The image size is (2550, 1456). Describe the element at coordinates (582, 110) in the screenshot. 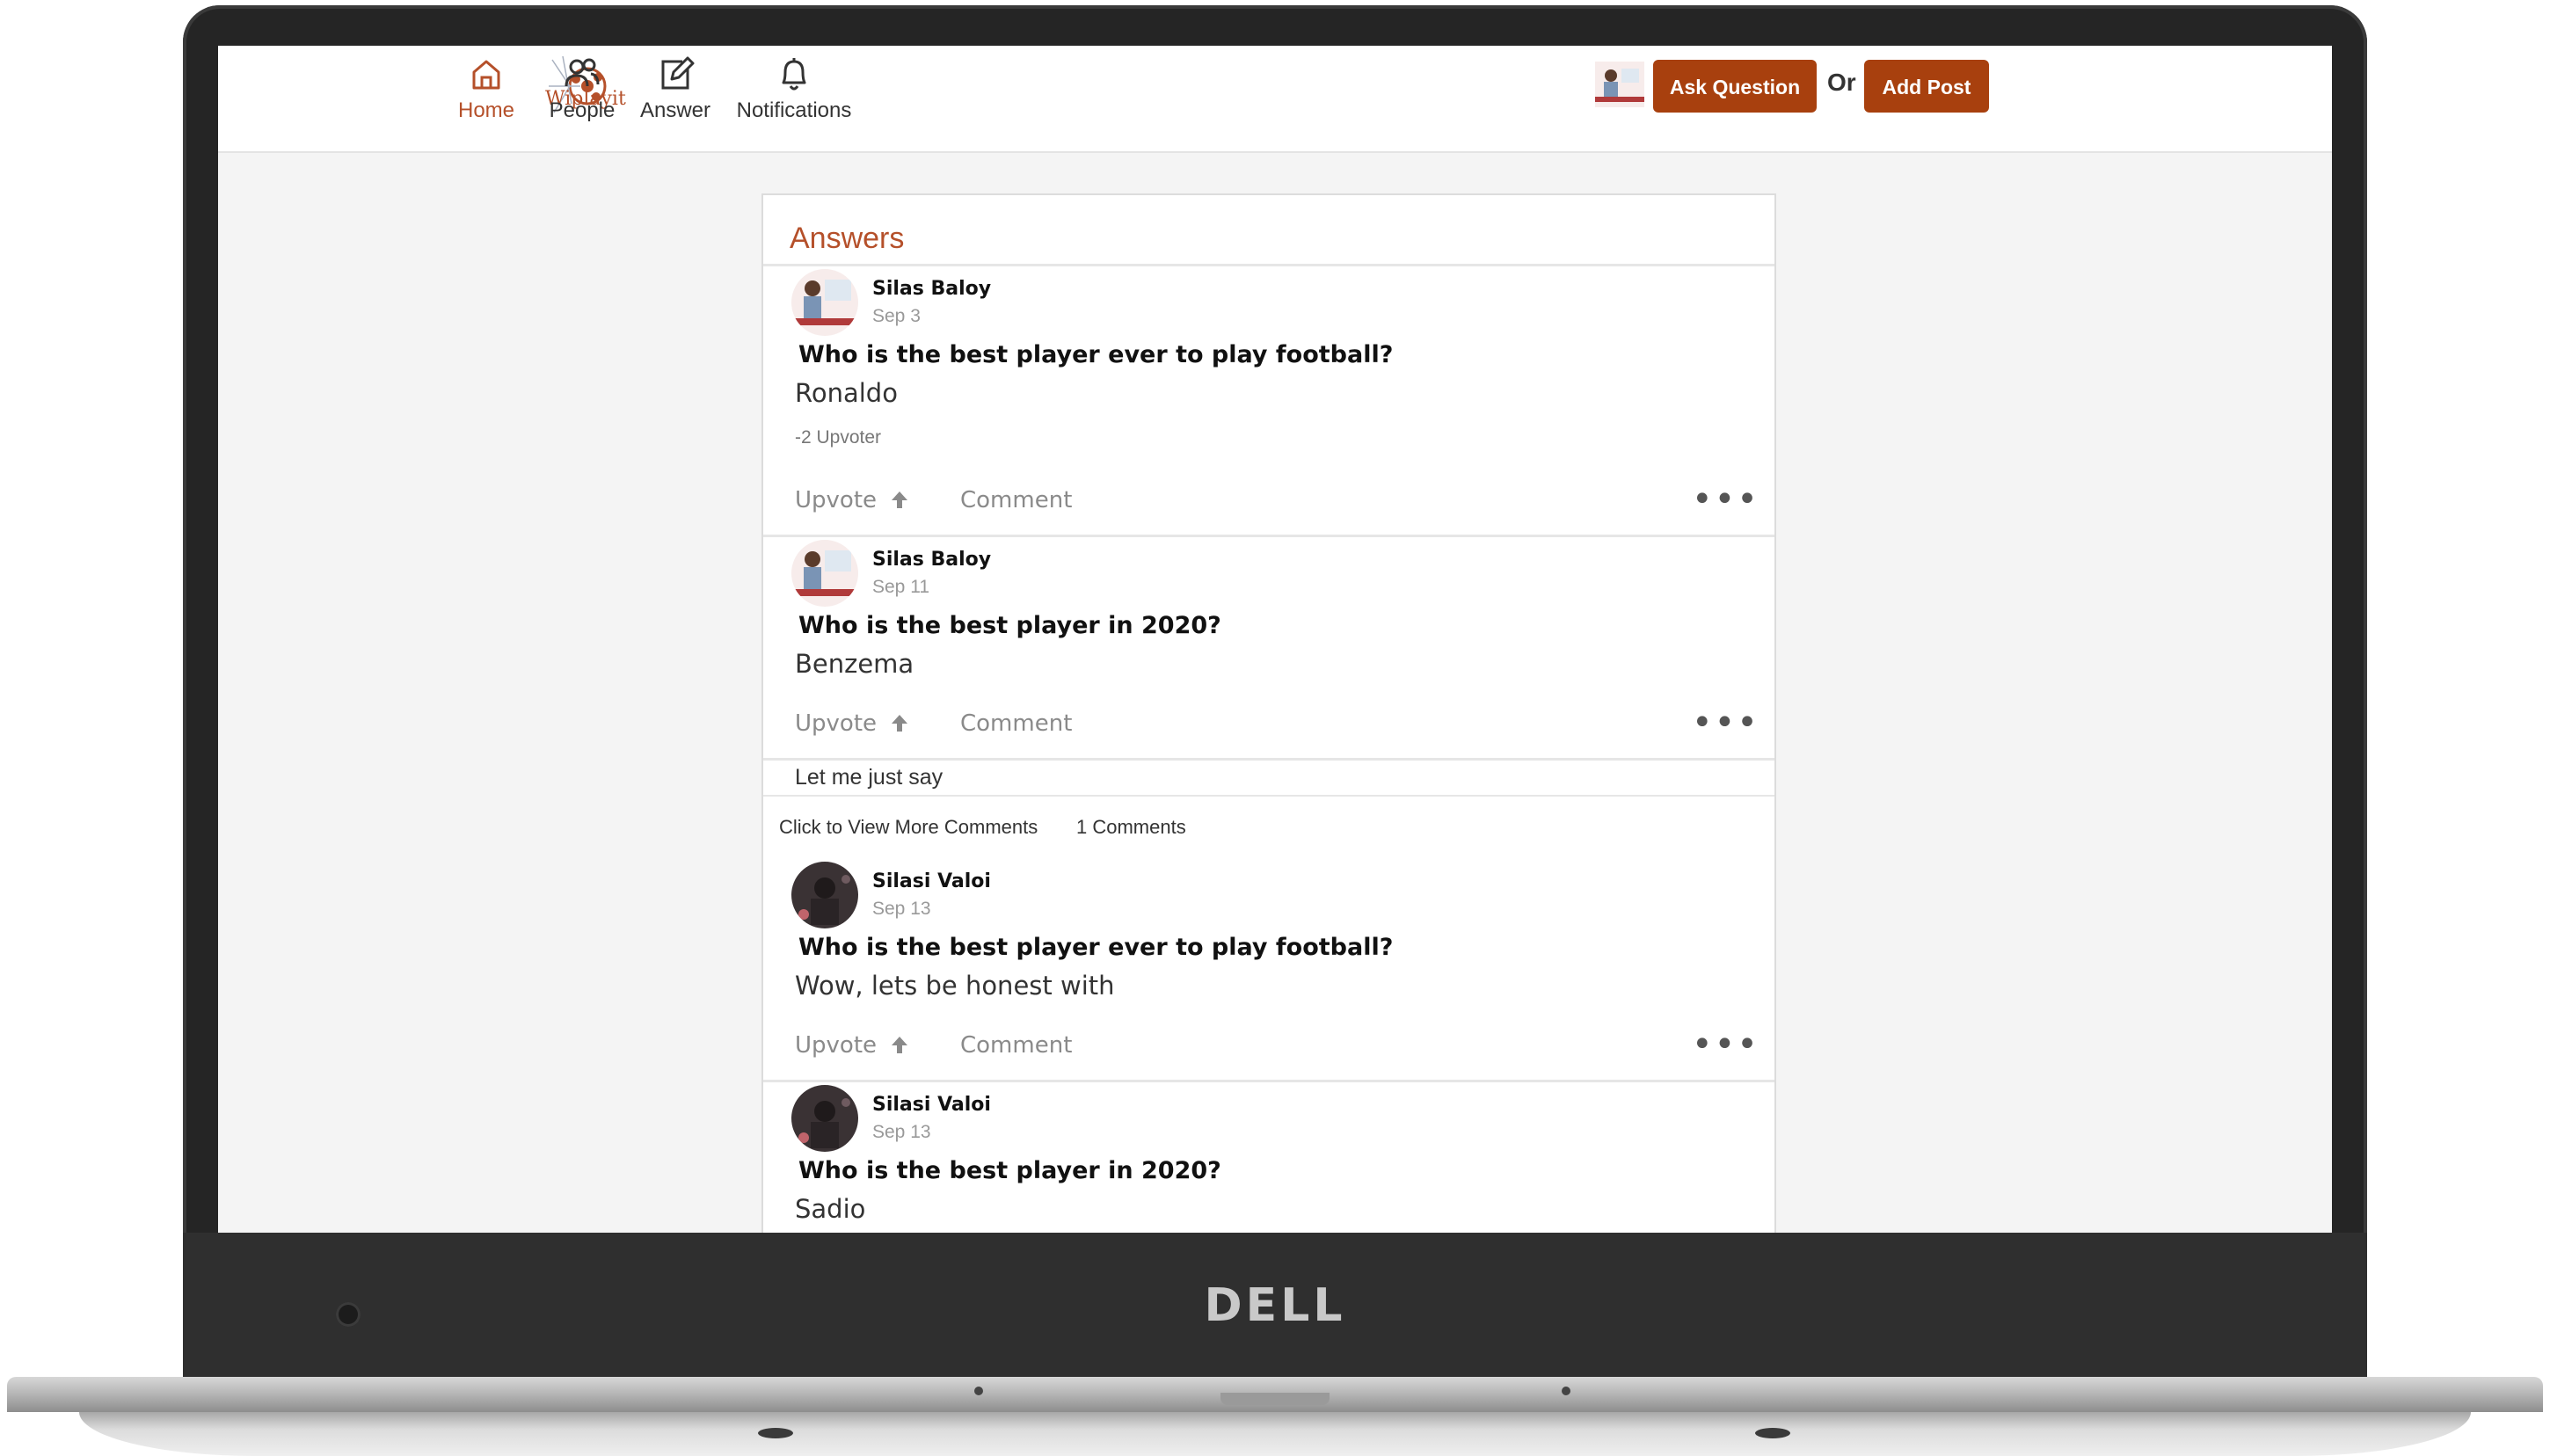

I see `nav-people-label: People` at that location.